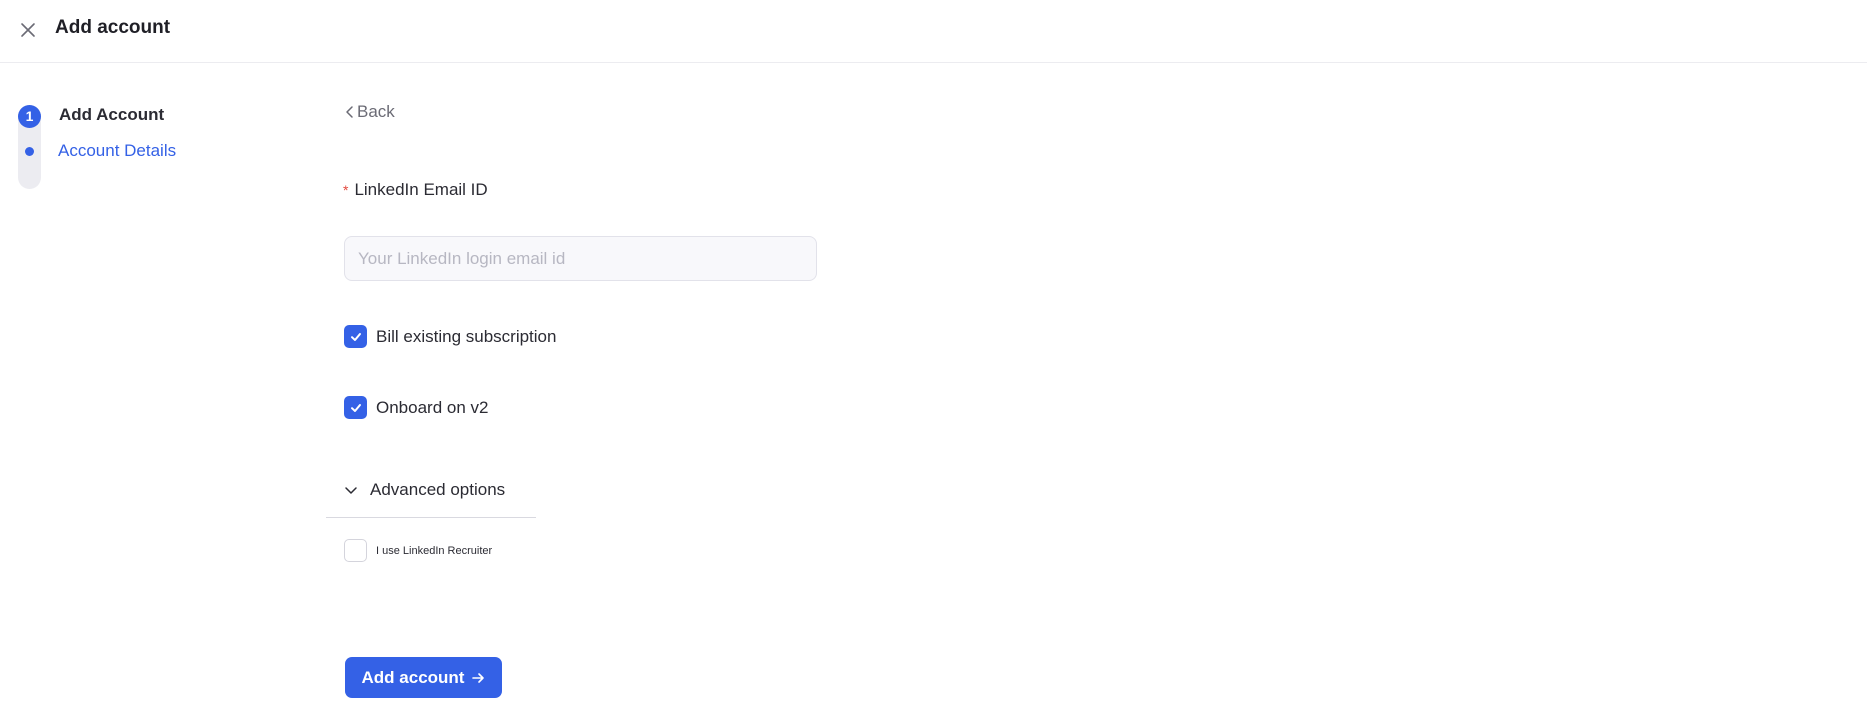 This screenshot has height=727, width=1867. I want to click on onboard-v2-label: Onboard on v2, so click(432, 407).